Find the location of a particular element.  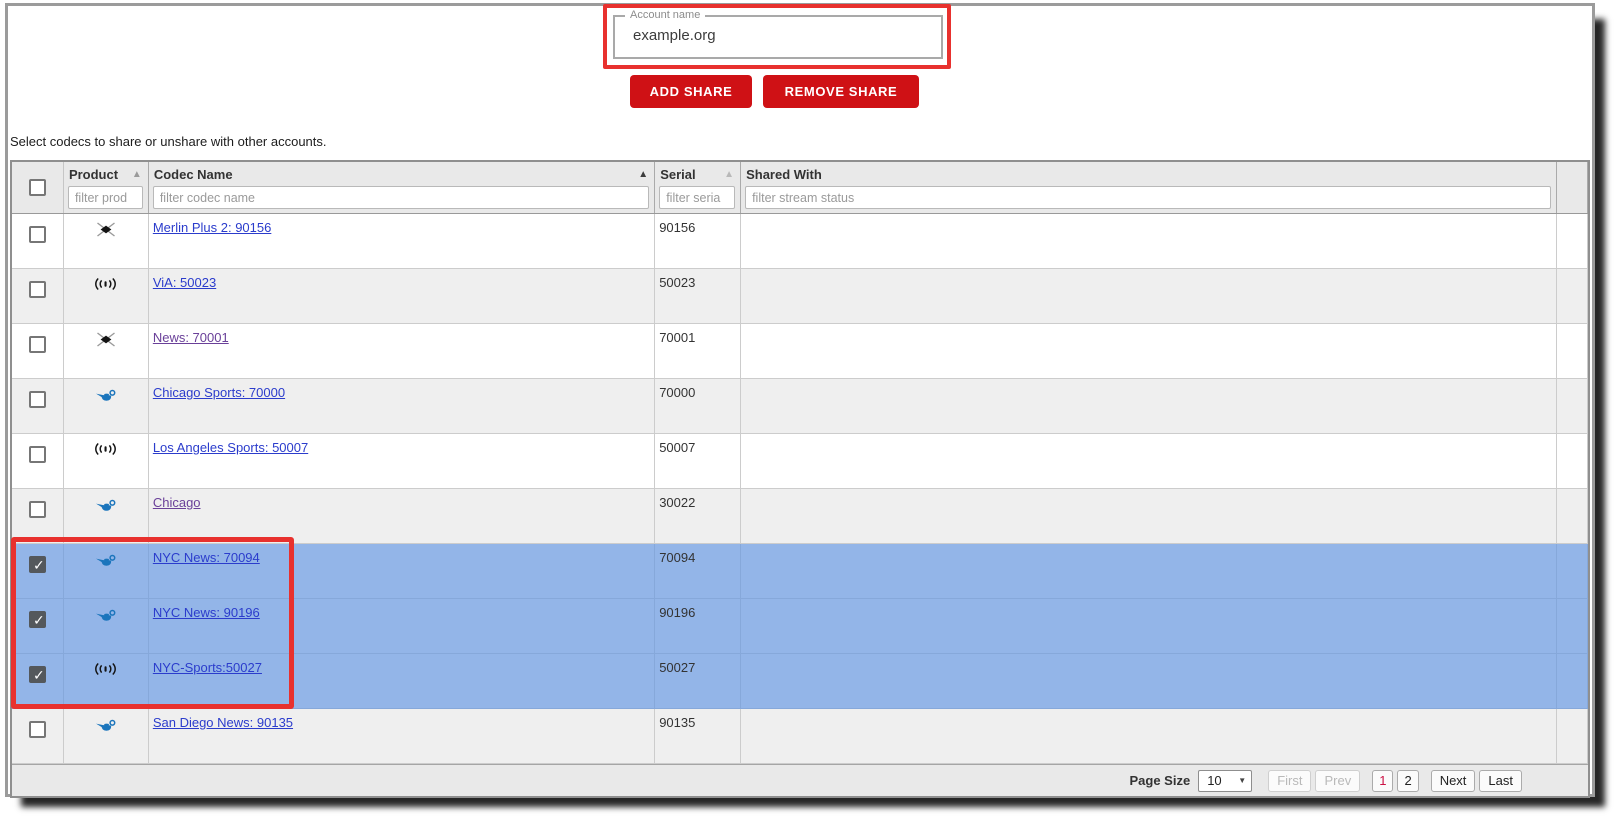

table-header: Product ▲ Codec Name ▲ Serial is located at coordinates (800, 188).